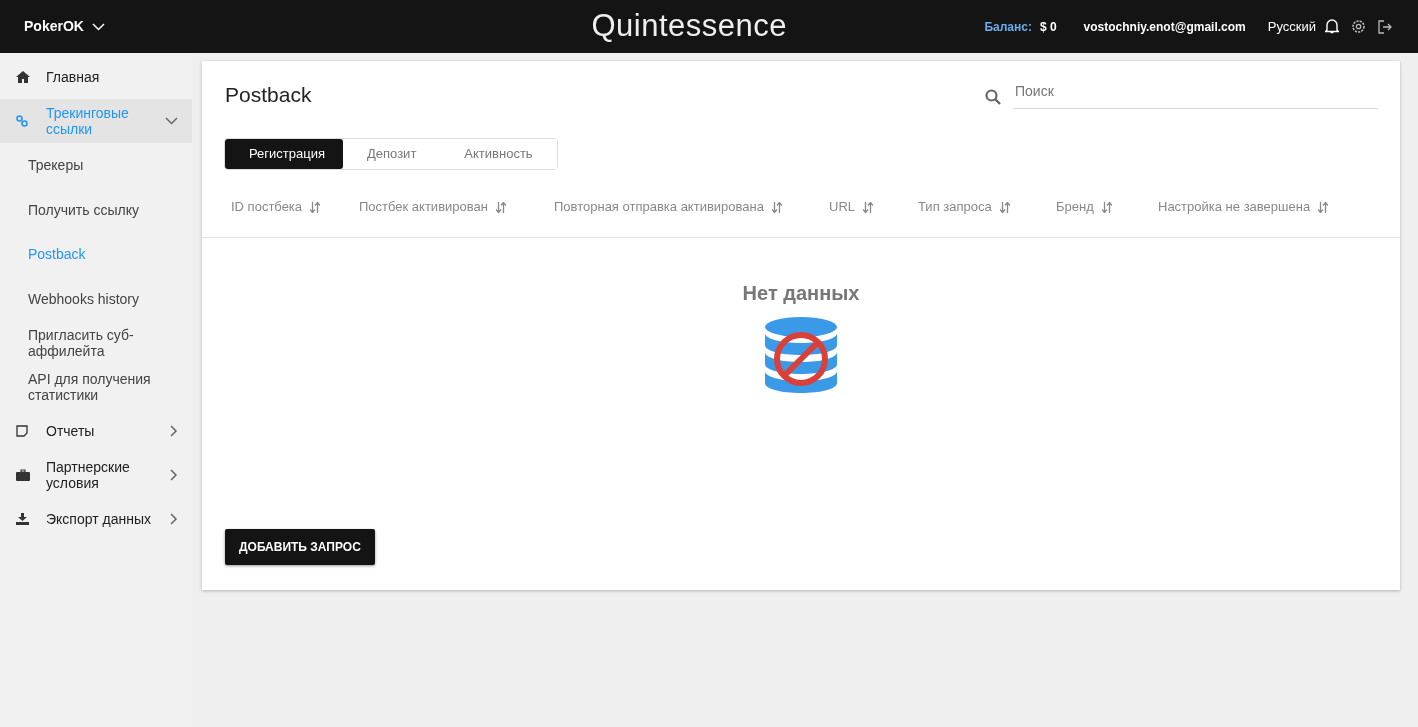 The width and height of the screenshot is (1418, 727). What do you see at coordinates (689, 26) in the screenshot?
I see `app-title: Quintessence` at bounding box center [689, 26].